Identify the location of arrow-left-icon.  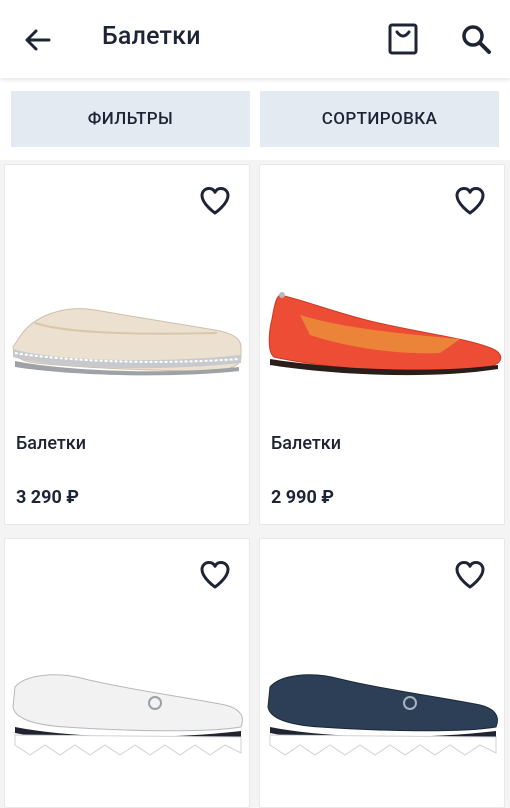
(38, 40).